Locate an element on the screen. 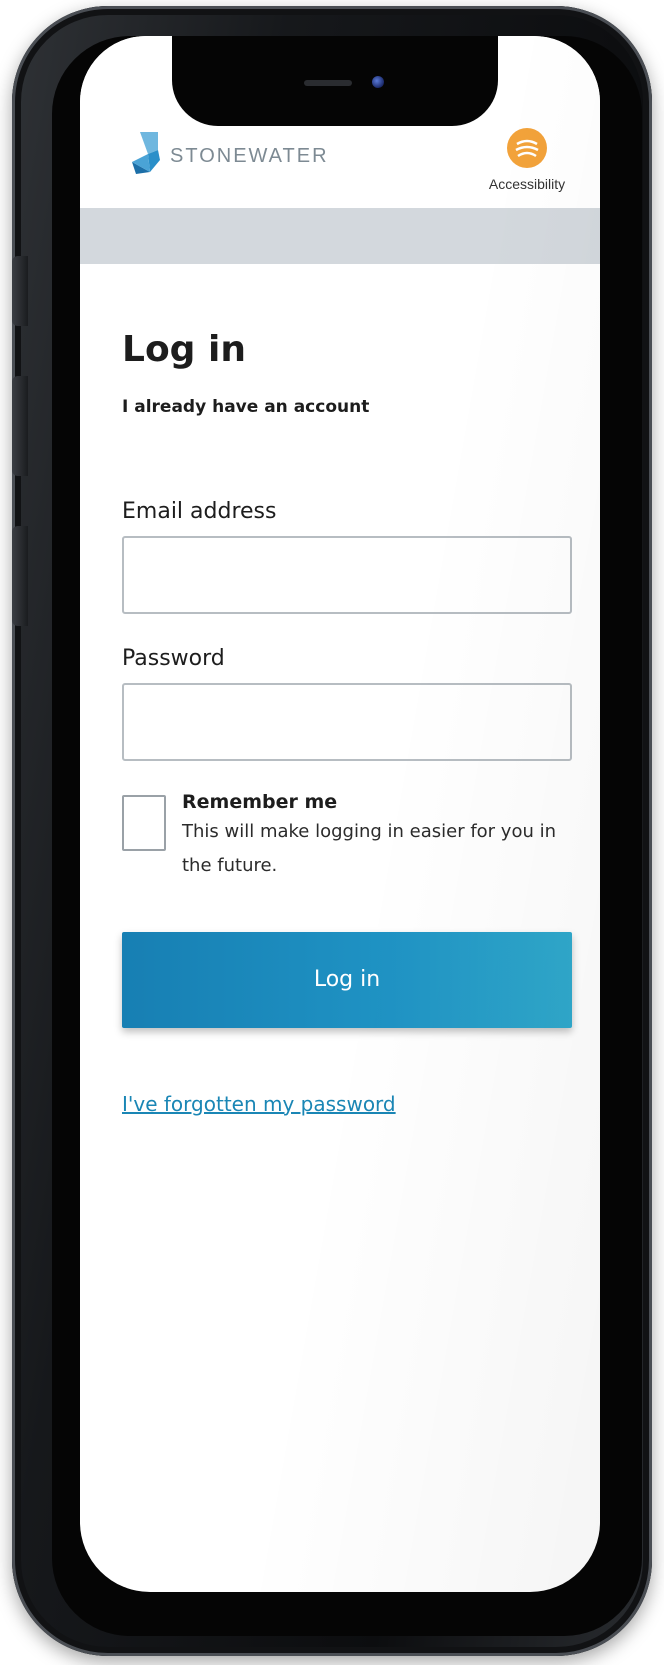  accessibility-button: Accessibility is located at coordinates (527, 160).